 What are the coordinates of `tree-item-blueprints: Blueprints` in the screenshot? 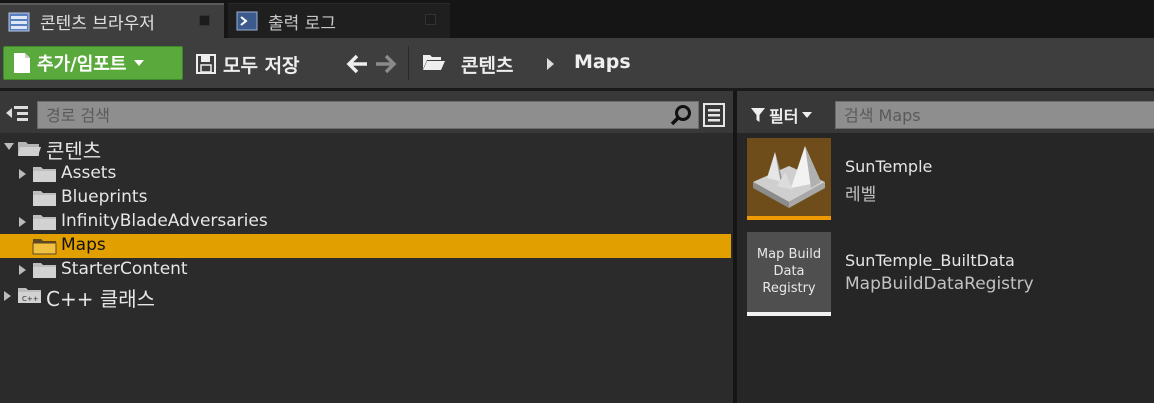 It's located at (365, 198).